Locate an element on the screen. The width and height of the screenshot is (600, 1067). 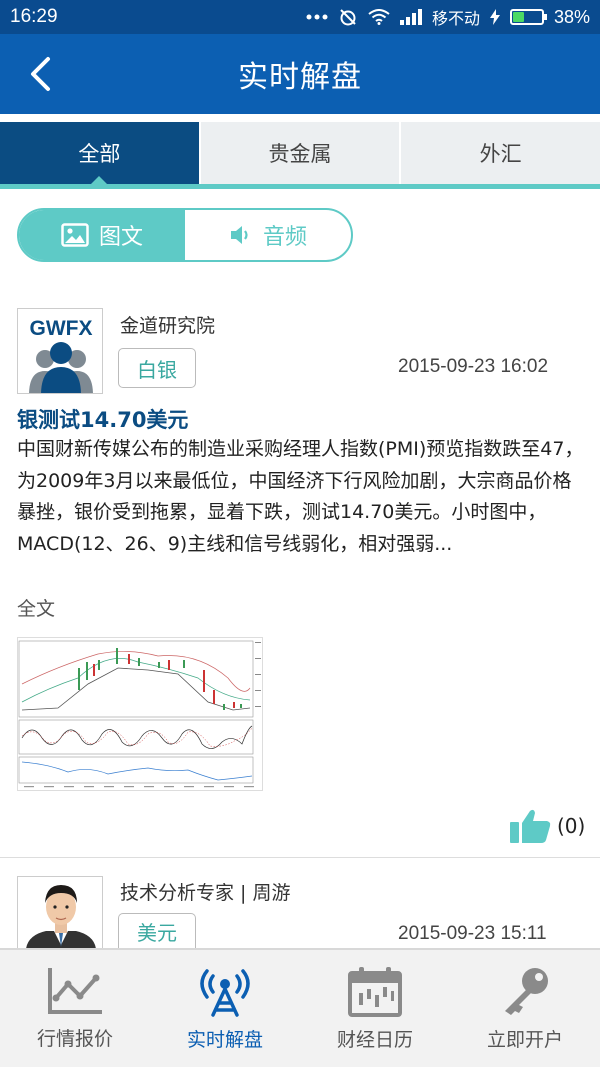
like-button: (0) is located at coordinates (547, 826).